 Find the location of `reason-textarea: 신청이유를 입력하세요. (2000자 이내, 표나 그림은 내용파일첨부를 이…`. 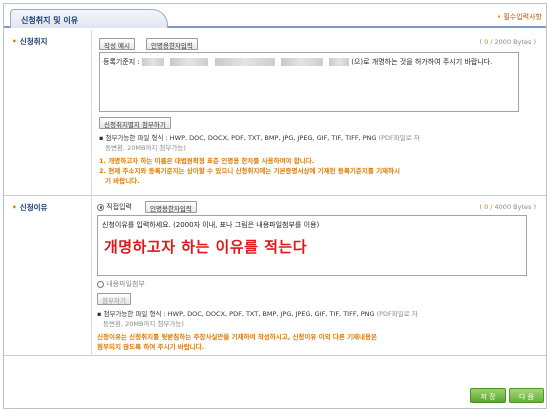

reason-textarea: 신청이유를 입력하세요. (2000자 이내, 표나 그림은 내용파일첨부를 이… is located at coordinates (312, 245).